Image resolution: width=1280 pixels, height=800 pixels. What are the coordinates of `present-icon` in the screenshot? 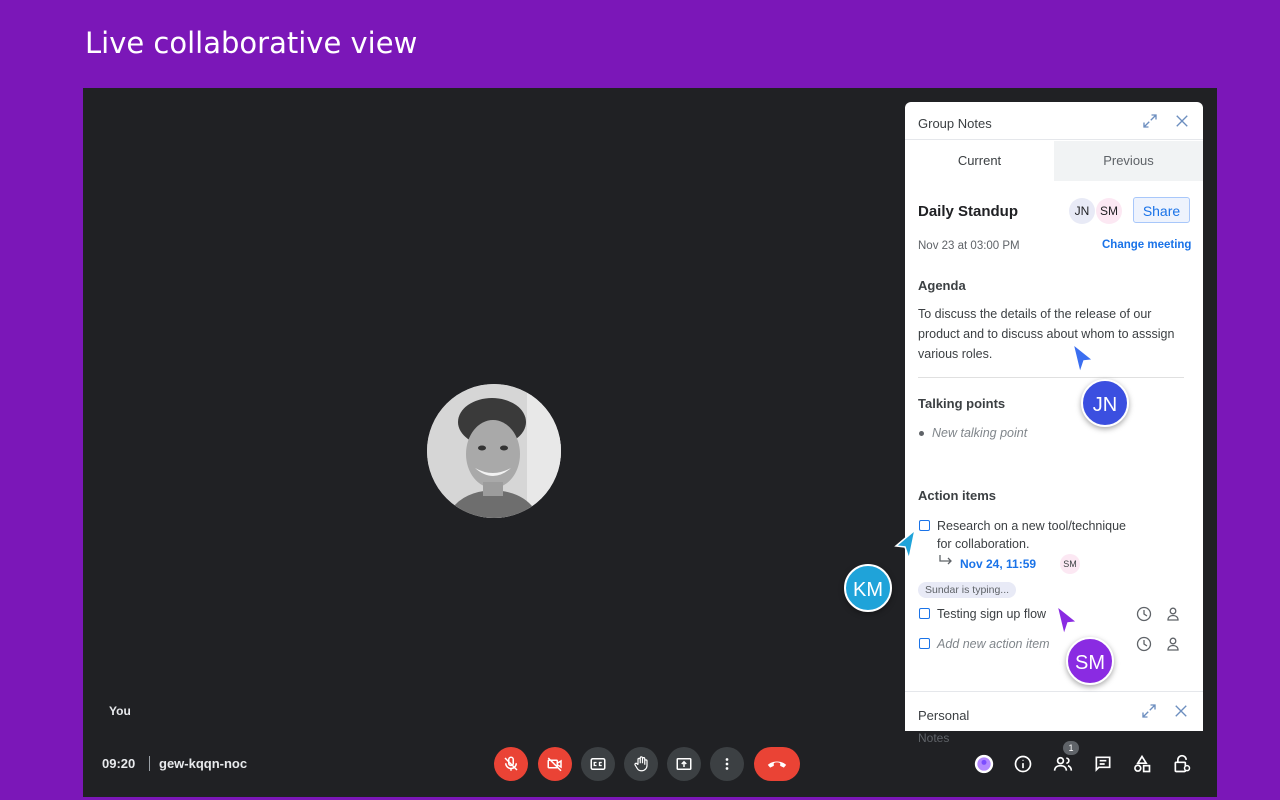 It's located at (684, 764).